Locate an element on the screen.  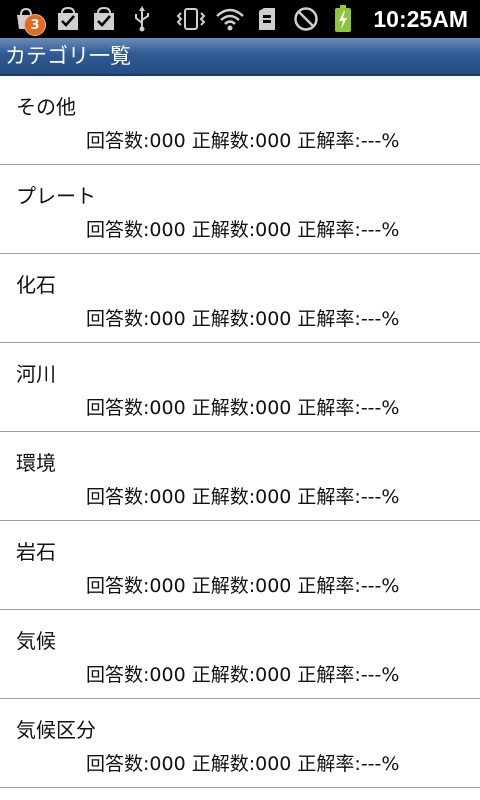
title-bar: カテゴリ一覧 is located at coordinates (240, 57).